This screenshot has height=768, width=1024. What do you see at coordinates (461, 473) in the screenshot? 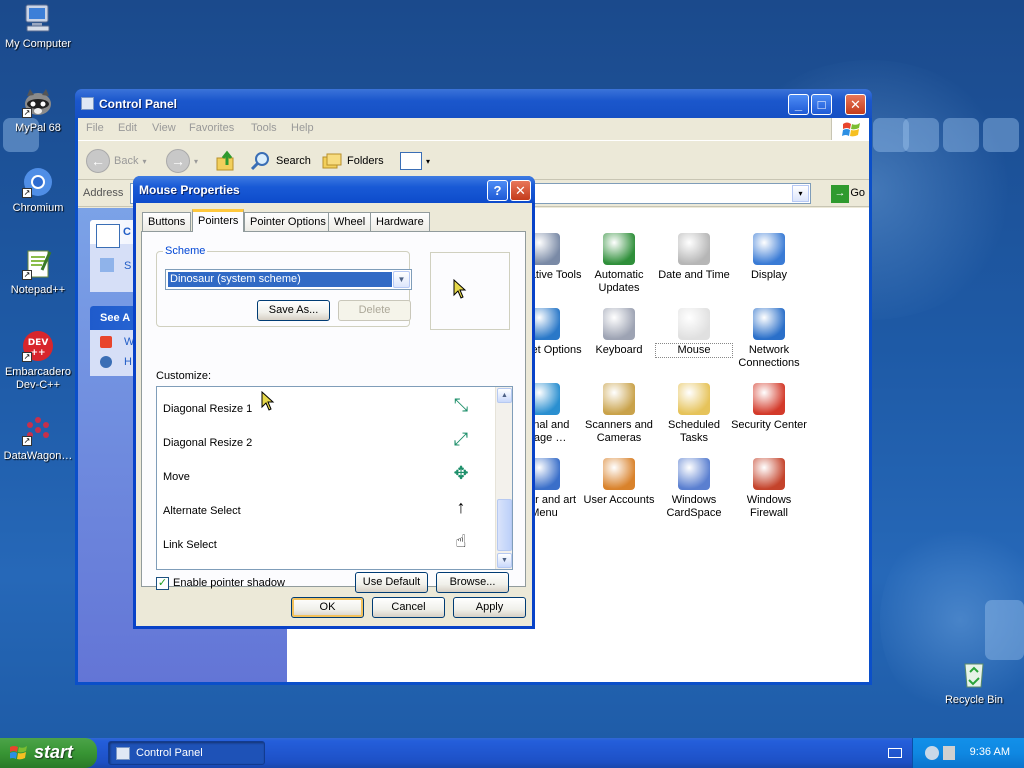
I see `move-icon: ✥` at bounding box center [461, 473].